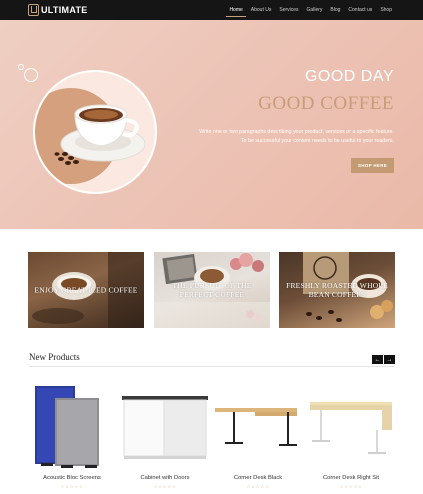  What do you see at coordinates (360, 10) in the screenshot?
I see `nav-contact-us: Contact us` at bounding box center [360, 10].